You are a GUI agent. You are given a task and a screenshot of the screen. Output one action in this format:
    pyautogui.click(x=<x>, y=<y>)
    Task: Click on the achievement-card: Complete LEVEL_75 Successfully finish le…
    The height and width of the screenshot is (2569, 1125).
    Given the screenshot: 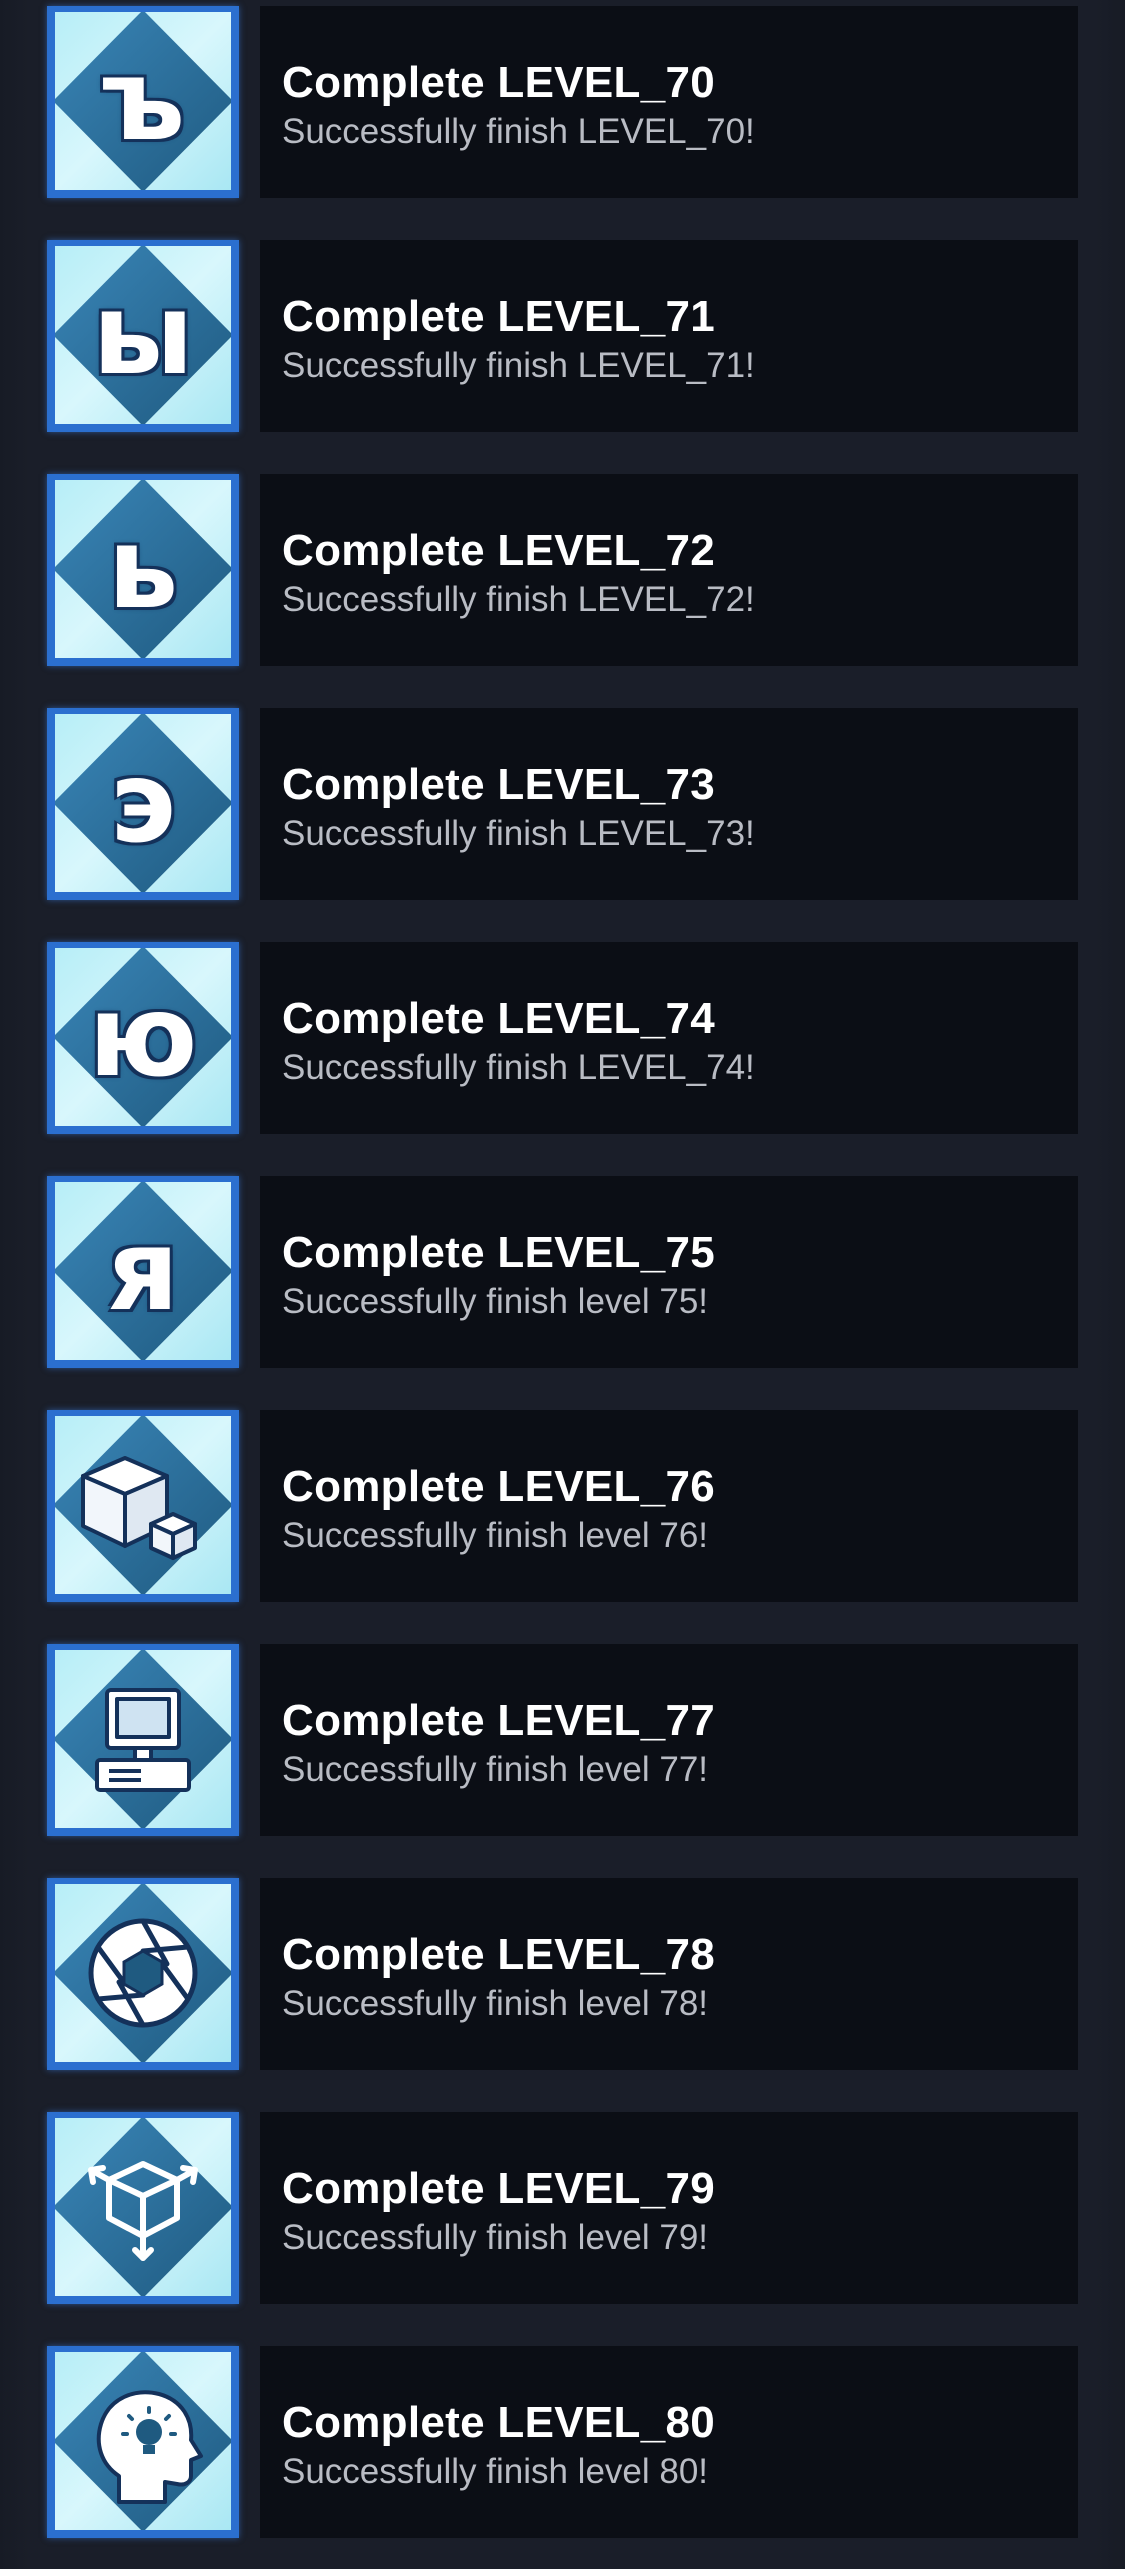 What is the action you would take?
    pyautogui.click(x=669, y=1272)
    